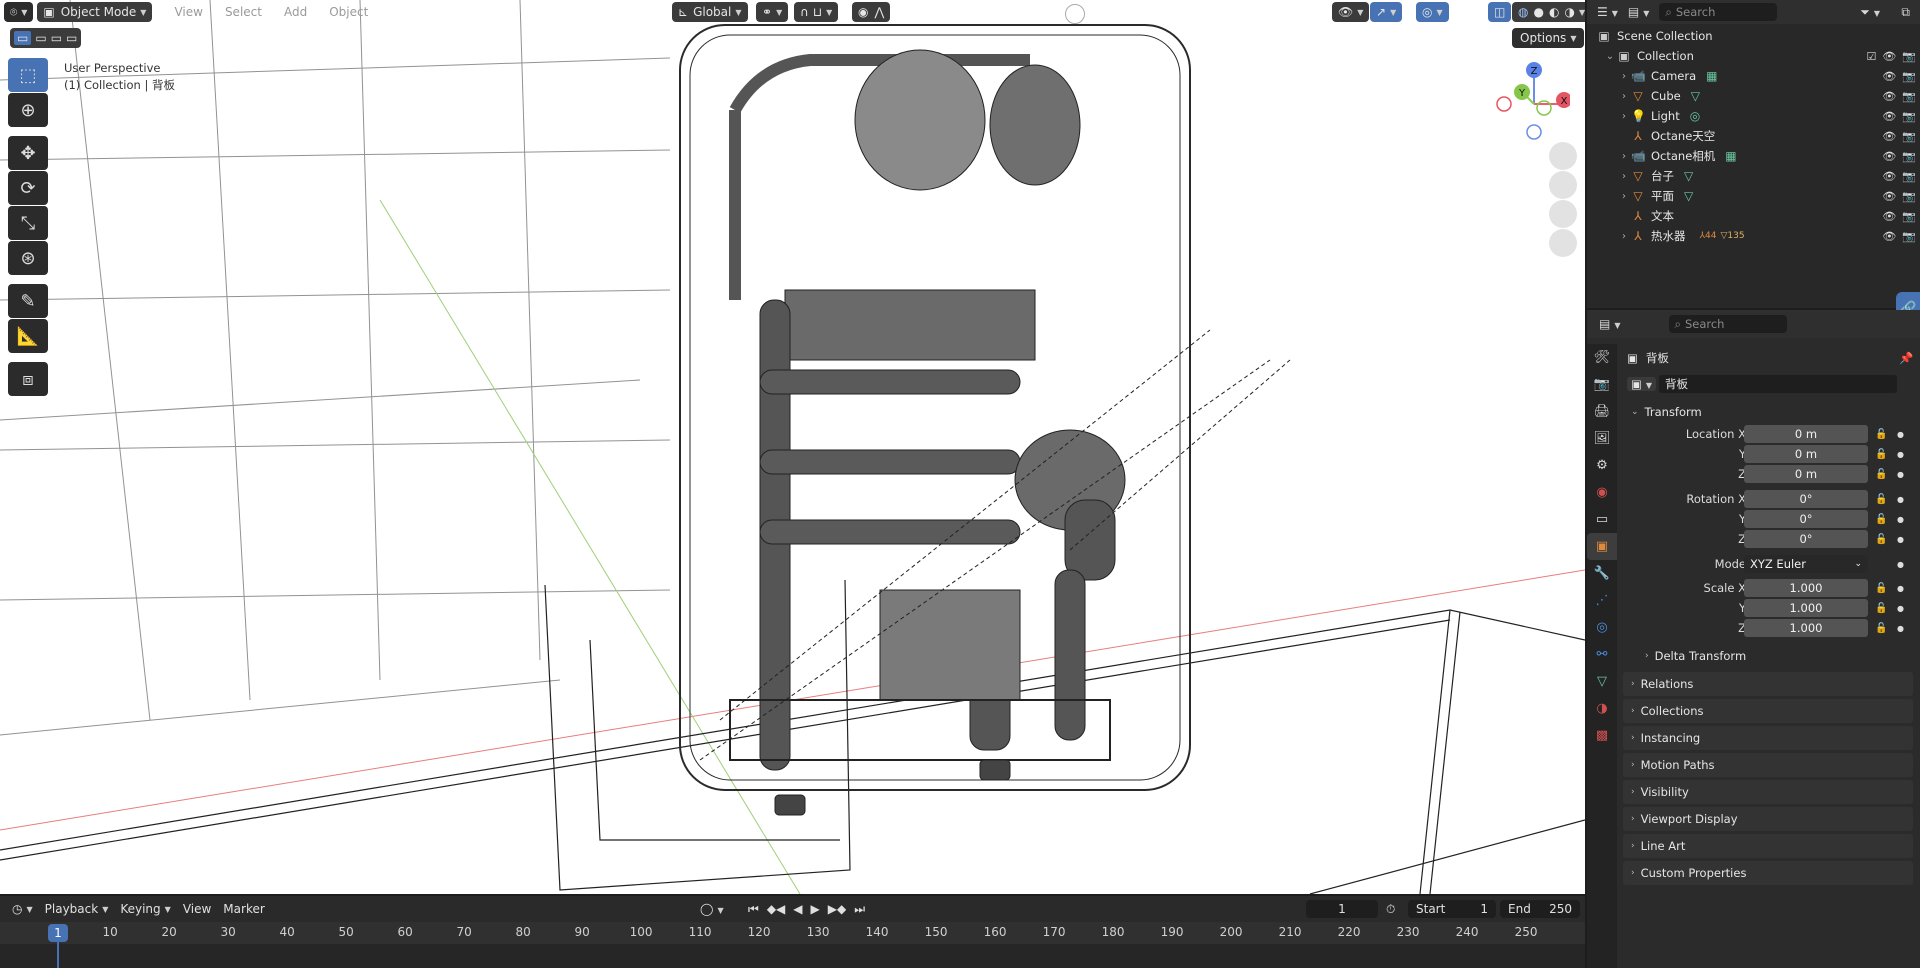  What do you see at coordinates (1768, 711) in the screenshot?
I see `panel-collections: › Collections` at bounding box center [1768, 711].